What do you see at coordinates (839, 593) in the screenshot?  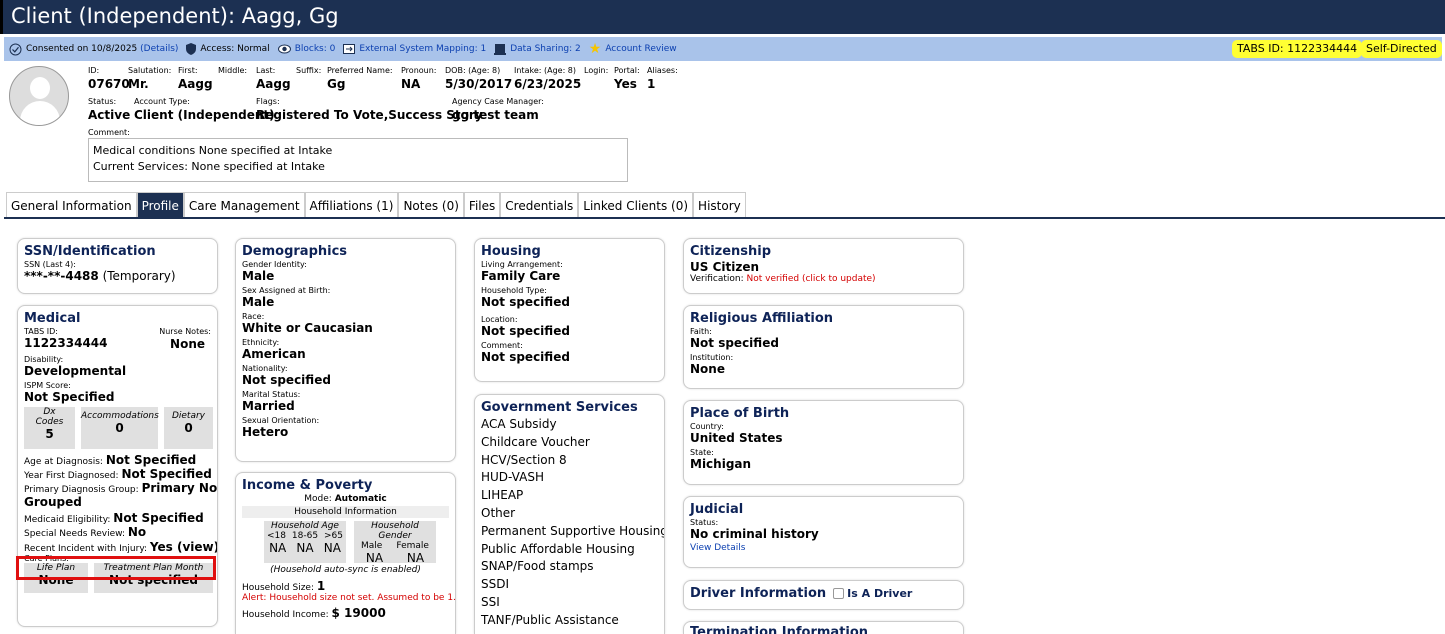 I see `is-driver-checkbox` at bounding box center [839, 593].